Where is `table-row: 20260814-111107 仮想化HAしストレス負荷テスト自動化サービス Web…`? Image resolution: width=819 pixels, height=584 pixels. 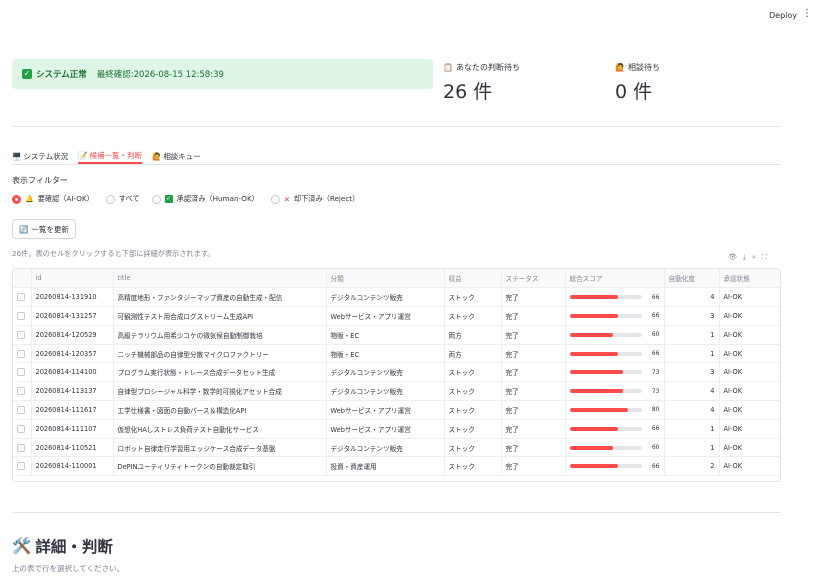
table-row: 20260814-111107 仮想化HAしストレス負荷テスト自動化サービス Web… is located at coordinates (396, 429).